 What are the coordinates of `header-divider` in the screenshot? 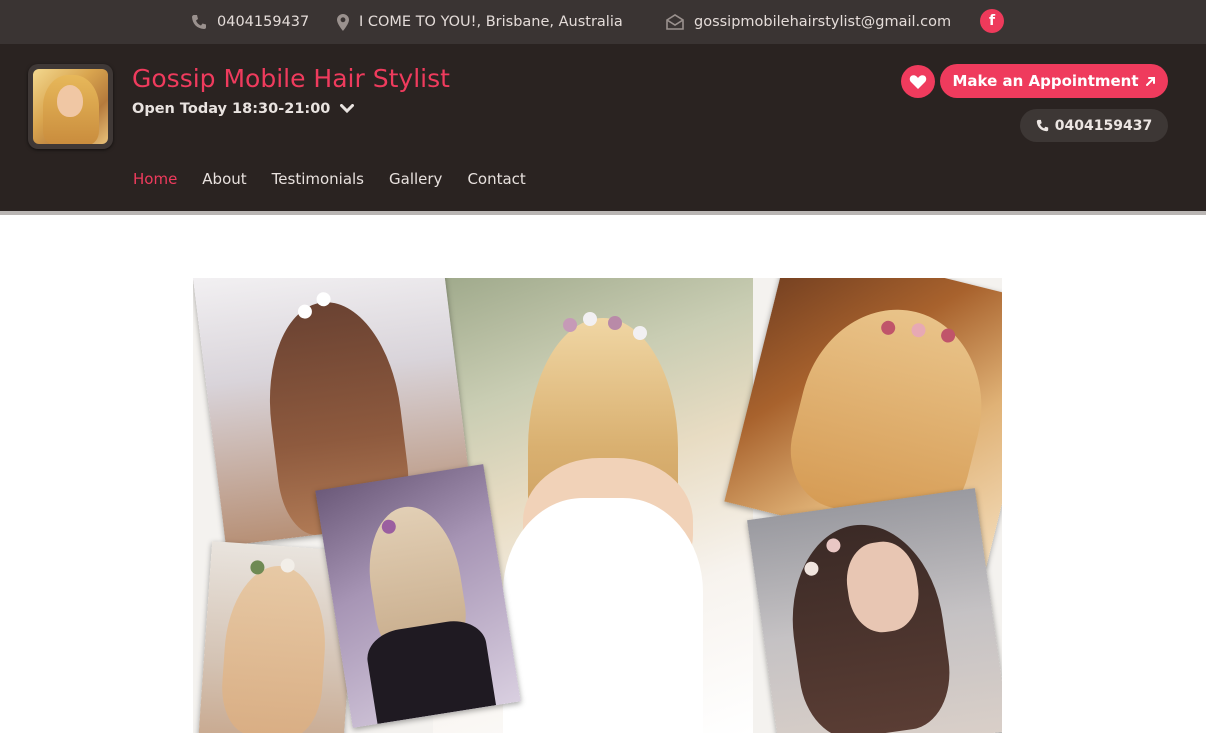 It's located at (603, 213).